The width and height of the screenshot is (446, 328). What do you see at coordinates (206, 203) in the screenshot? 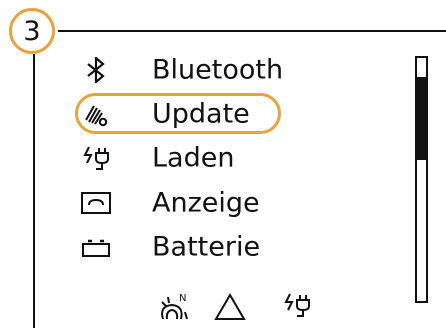
I see `menu-item-label: Anzeige` at bounding box center [206, 203].